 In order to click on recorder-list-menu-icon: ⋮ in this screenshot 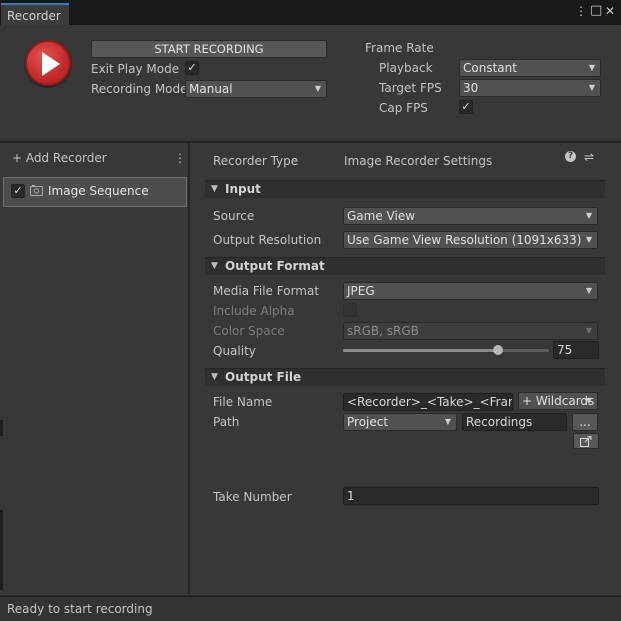, I will do `click(180, 158)`.